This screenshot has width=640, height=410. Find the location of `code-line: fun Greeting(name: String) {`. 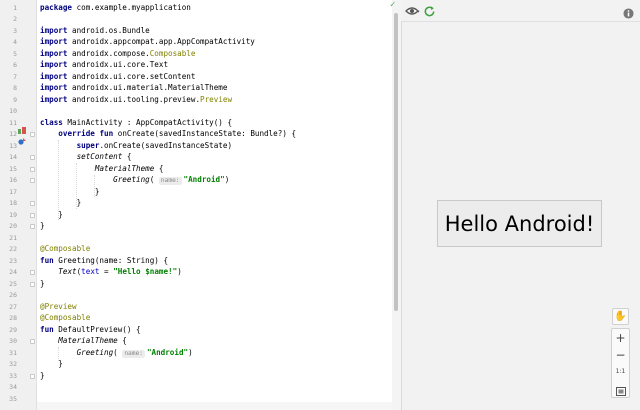

code-line: fun Greeting(name: String) { is located at coordinates (104, 261).